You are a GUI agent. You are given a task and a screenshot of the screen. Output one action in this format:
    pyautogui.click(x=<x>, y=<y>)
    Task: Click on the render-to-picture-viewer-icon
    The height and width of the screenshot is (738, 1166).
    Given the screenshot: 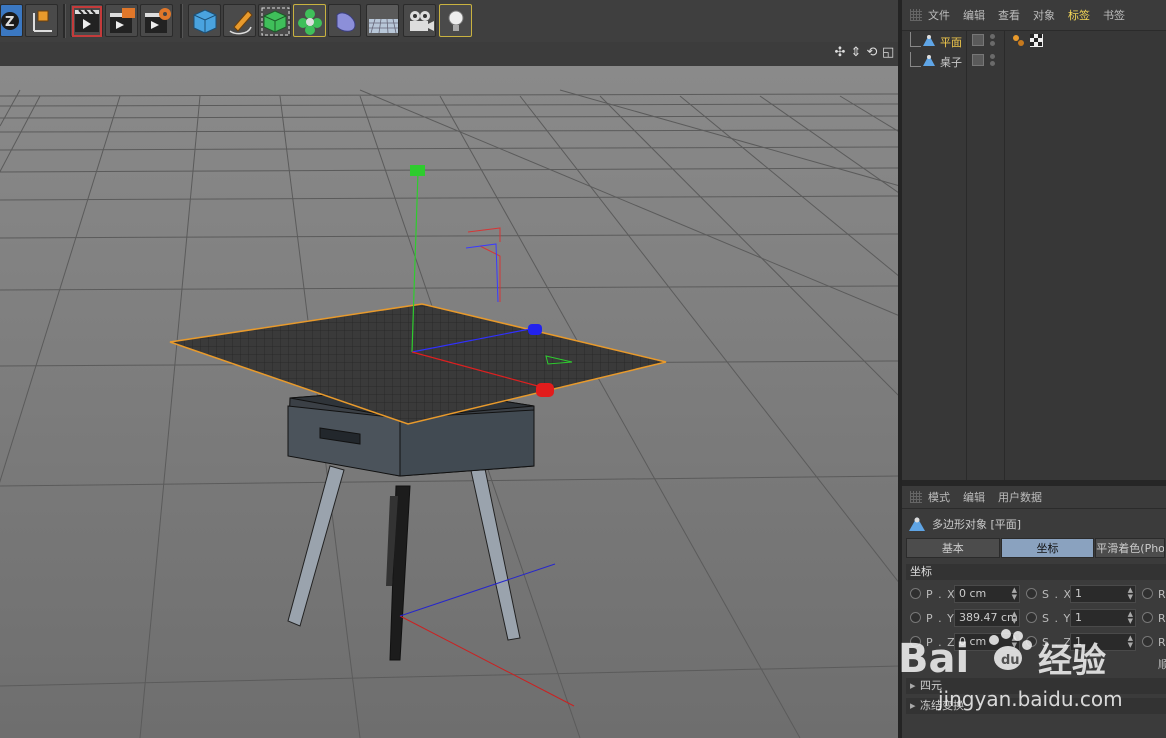 What is the action you would take?
    pyautogui.click(x=121, y=20)
    